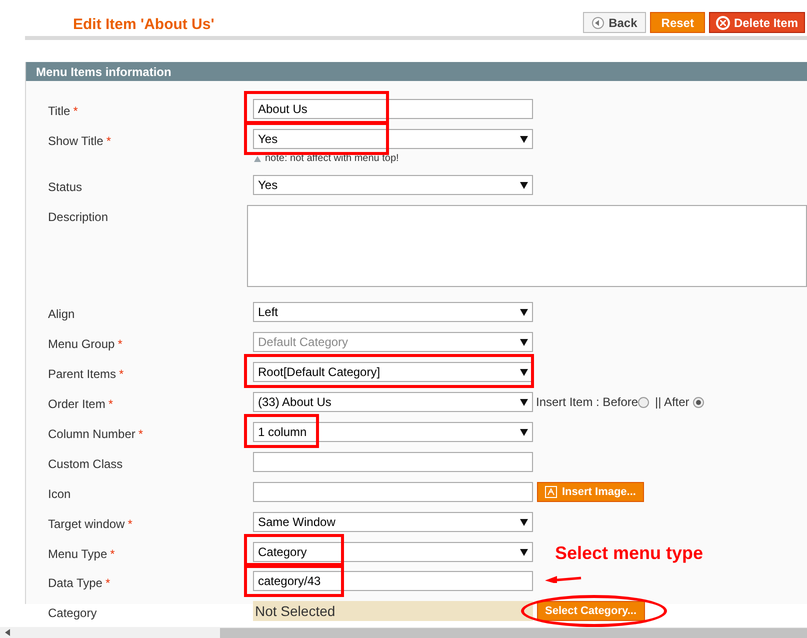  What do you see at coordinates (393, 522) in the screenshot?
I see `dropdown: Same Window` at bounding box center [393, 522].